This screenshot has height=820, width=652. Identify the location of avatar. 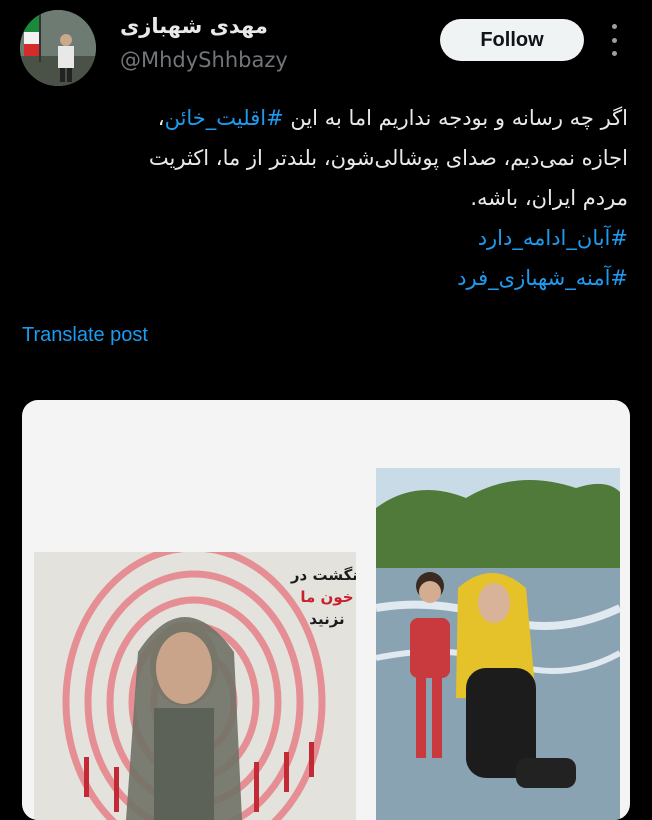
(58, 48).